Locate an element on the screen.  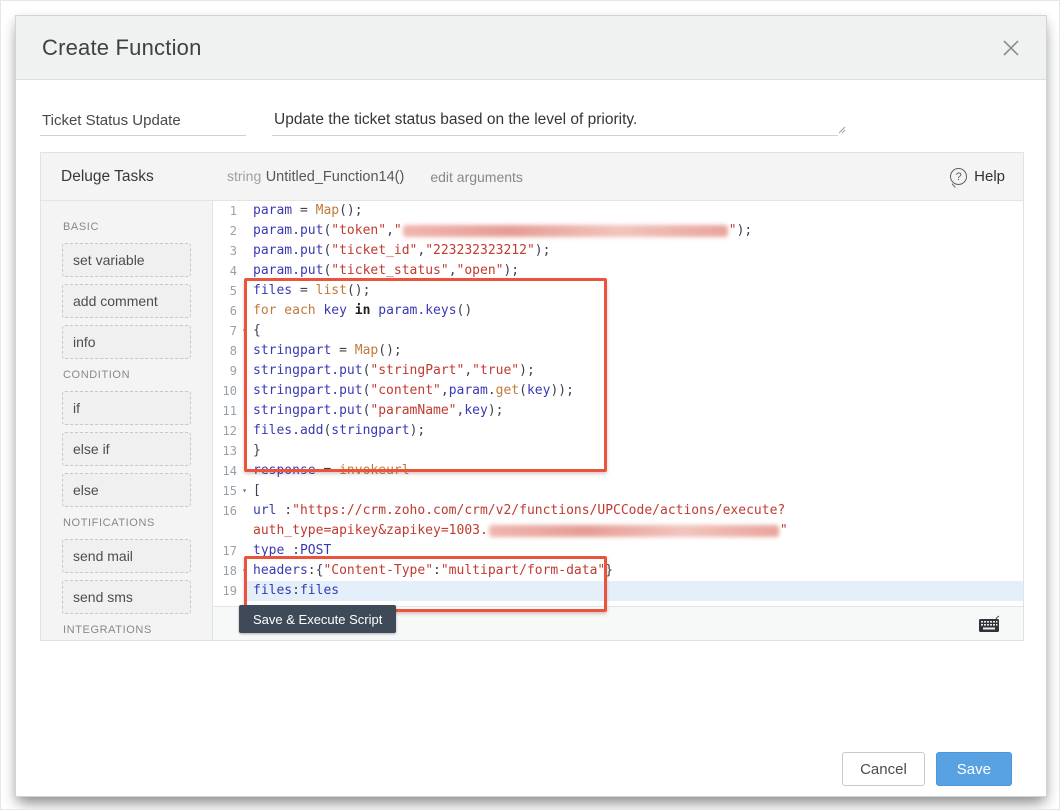
task-item-send-sms: send sms is located at coordinates (126, 597).